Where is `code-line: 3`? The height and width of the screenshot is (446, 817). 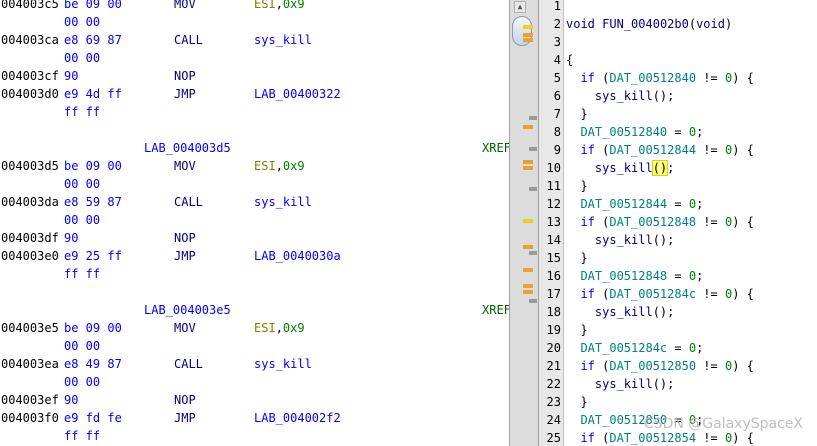
code-line: 3 is located at coordinates (678, 42).